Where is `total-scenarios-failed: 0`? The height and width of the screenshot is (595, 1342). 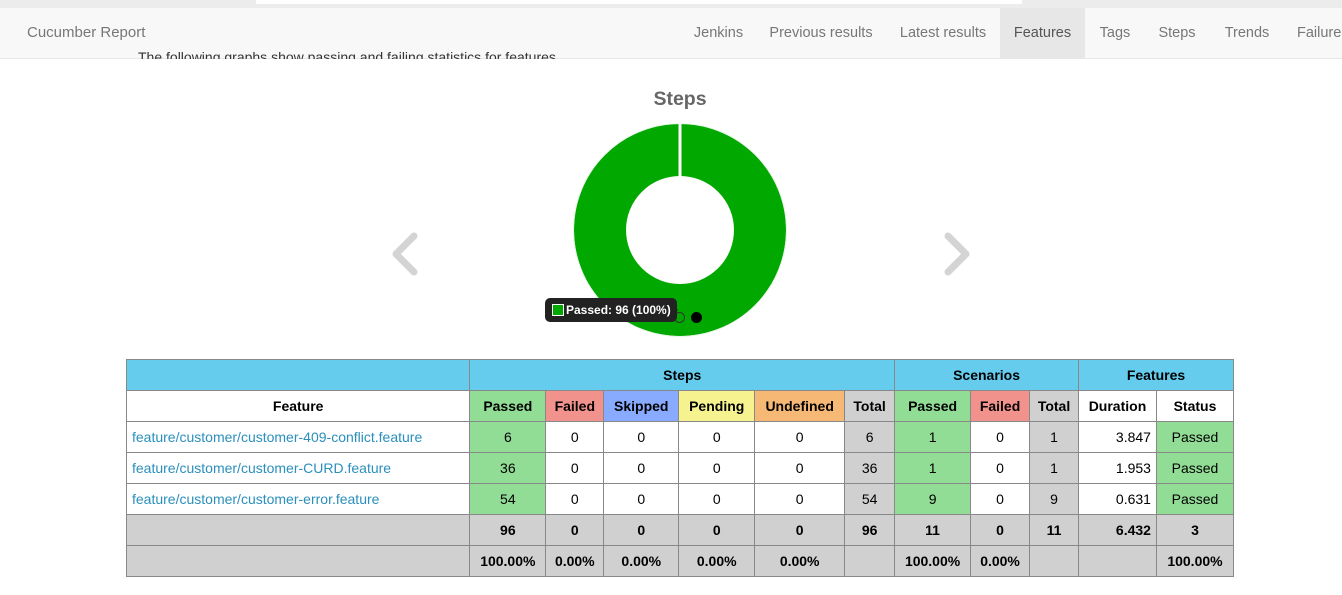
total-scenarios-failed: 0 is located at coordinates (1000, 530).